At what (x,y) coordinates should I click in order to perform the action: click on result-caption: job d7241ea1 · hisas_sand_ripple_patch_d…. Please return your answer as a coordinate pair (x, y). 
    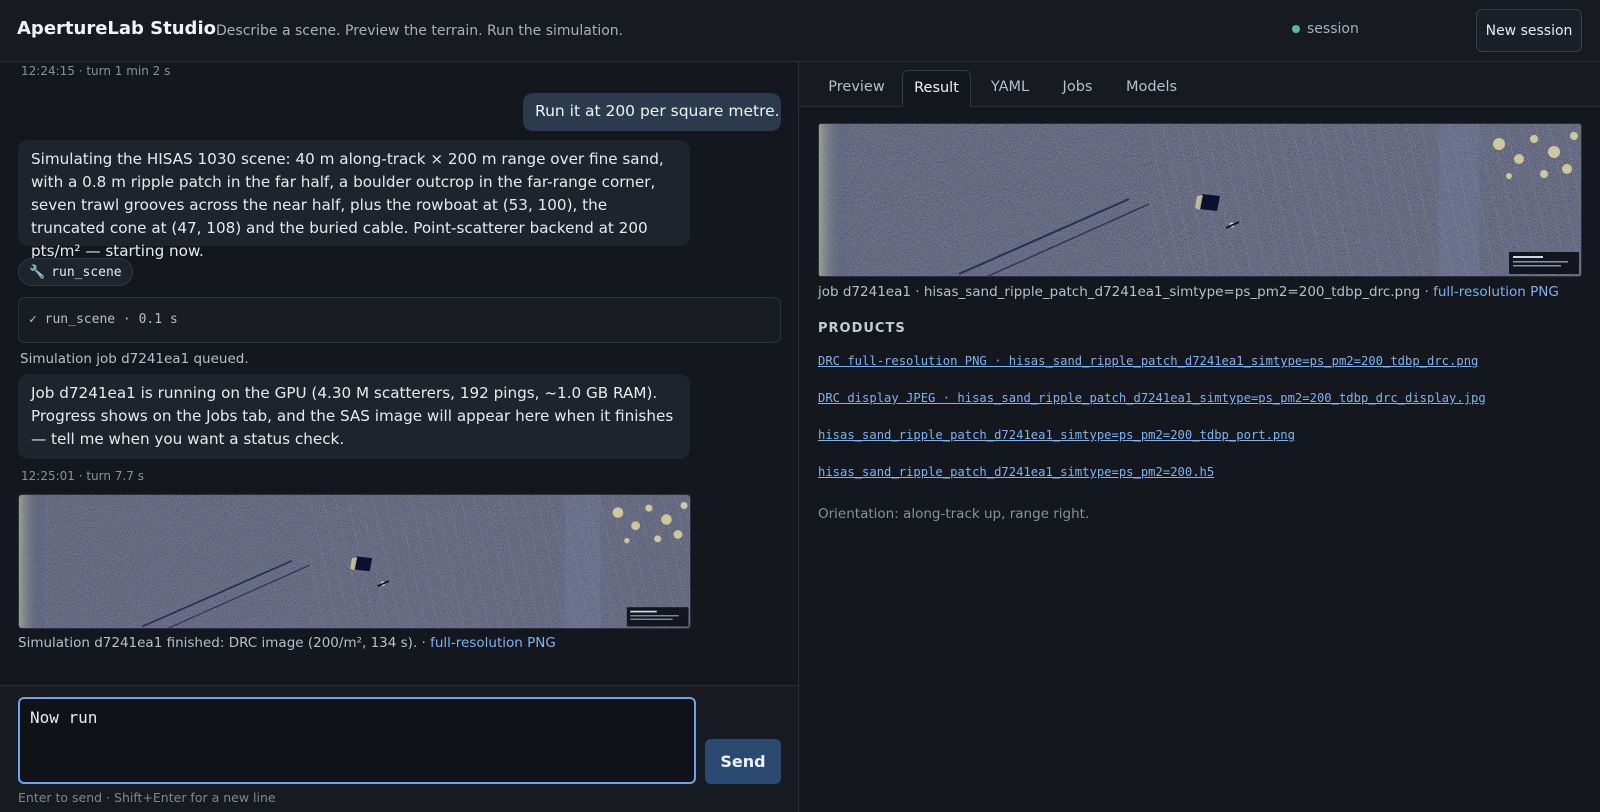
    Looking at the image, I should click on (1188, 292).